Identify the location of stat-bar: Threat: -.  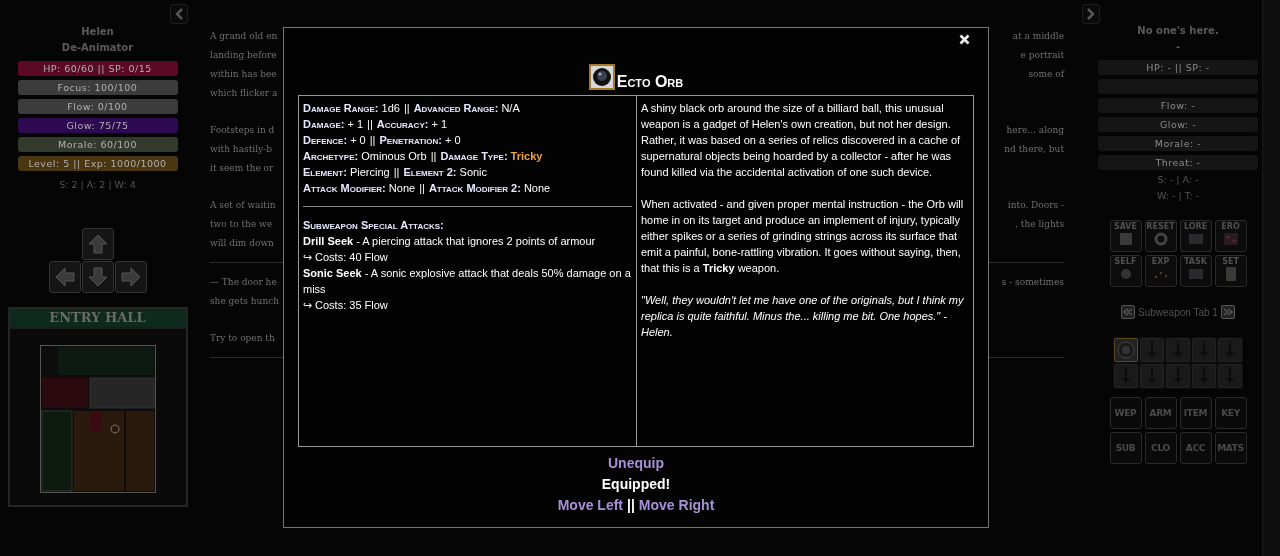
(1178, 162).